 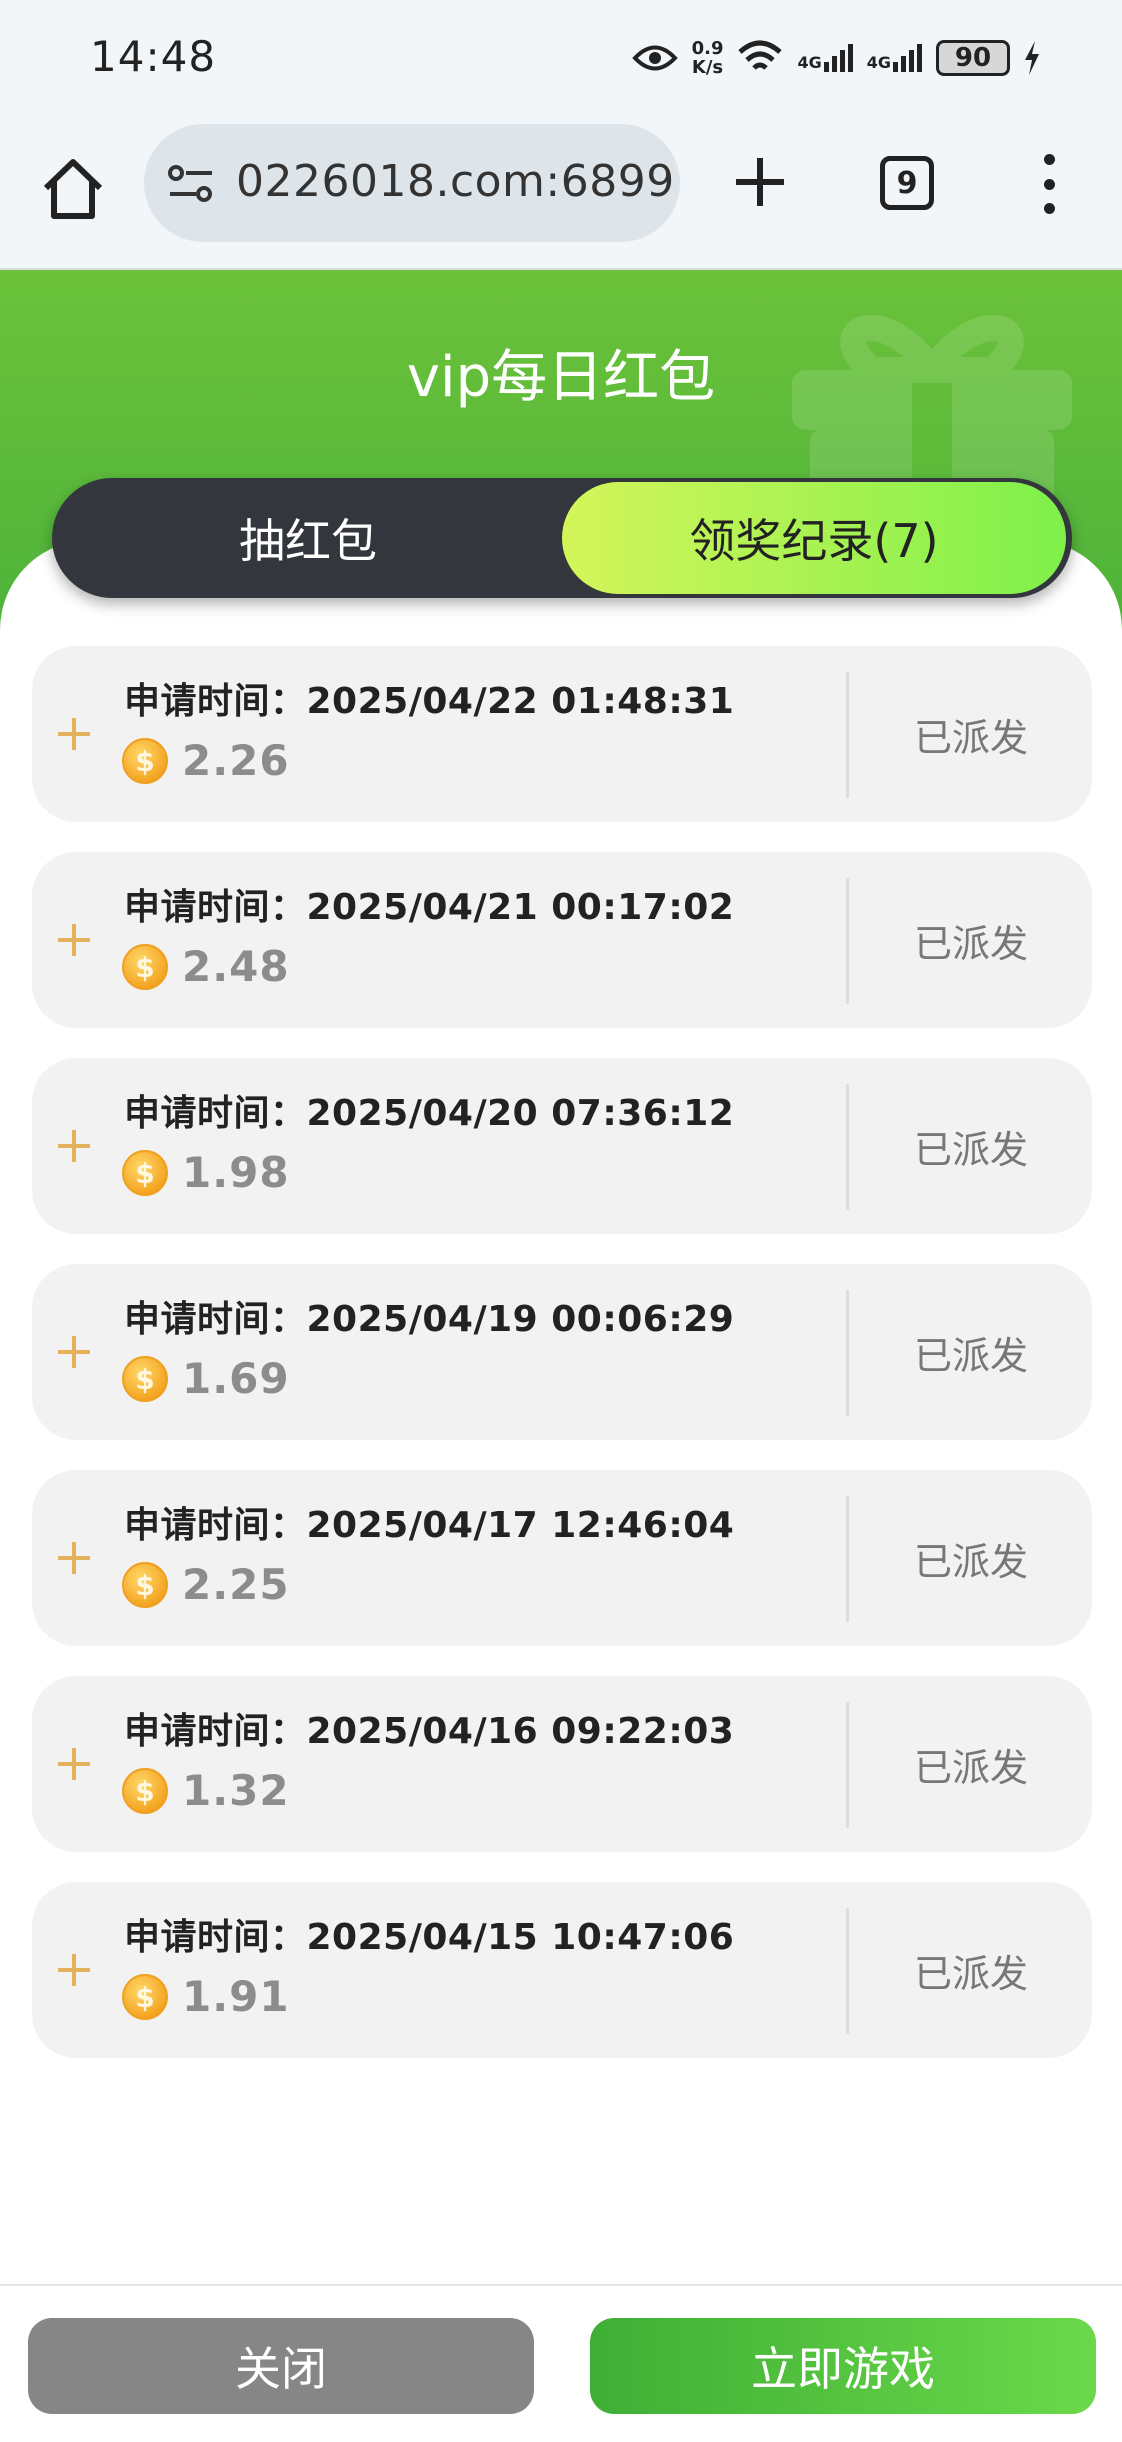 What do you see at coordinates (236, 966) in the screenshot?
I see `record-amount: 2.48` at bounding box center [236, 966].